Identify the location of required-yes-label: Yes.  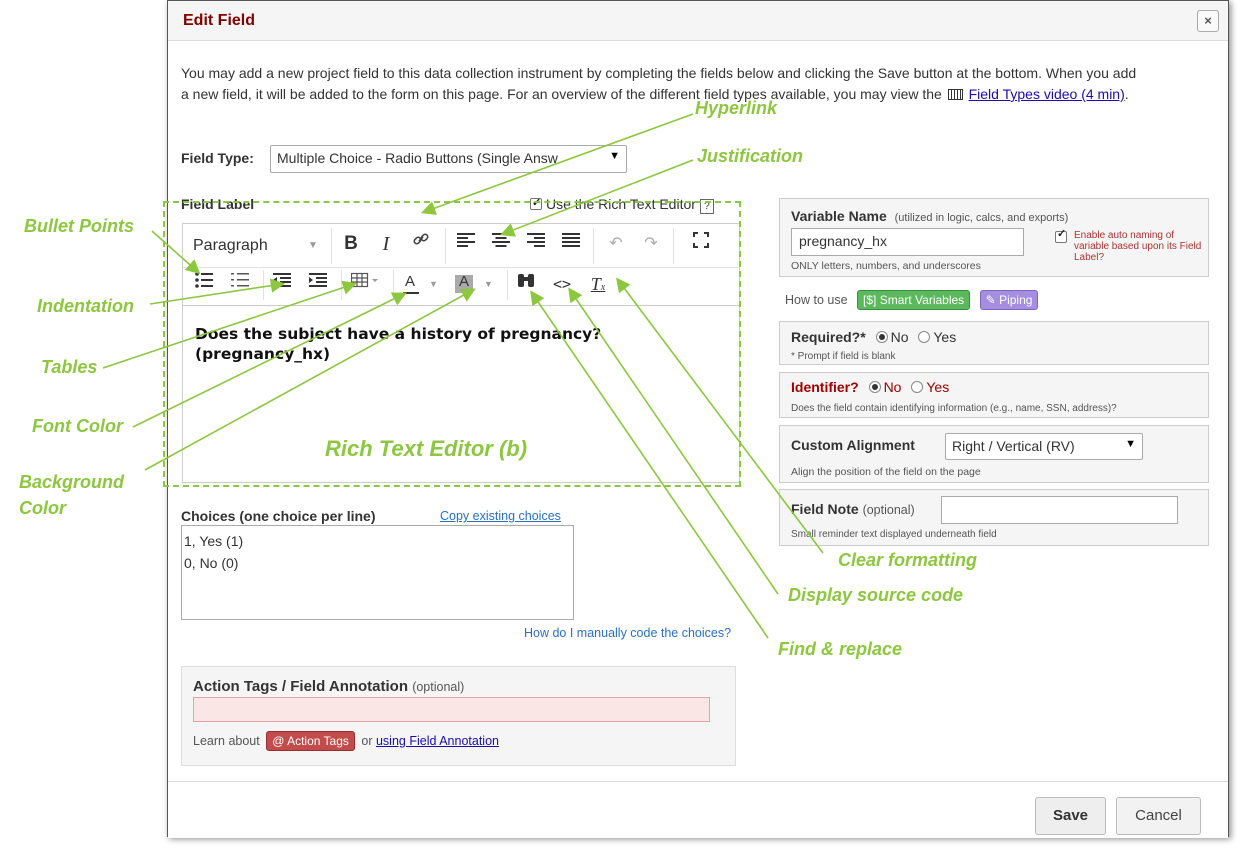
(945, 337).